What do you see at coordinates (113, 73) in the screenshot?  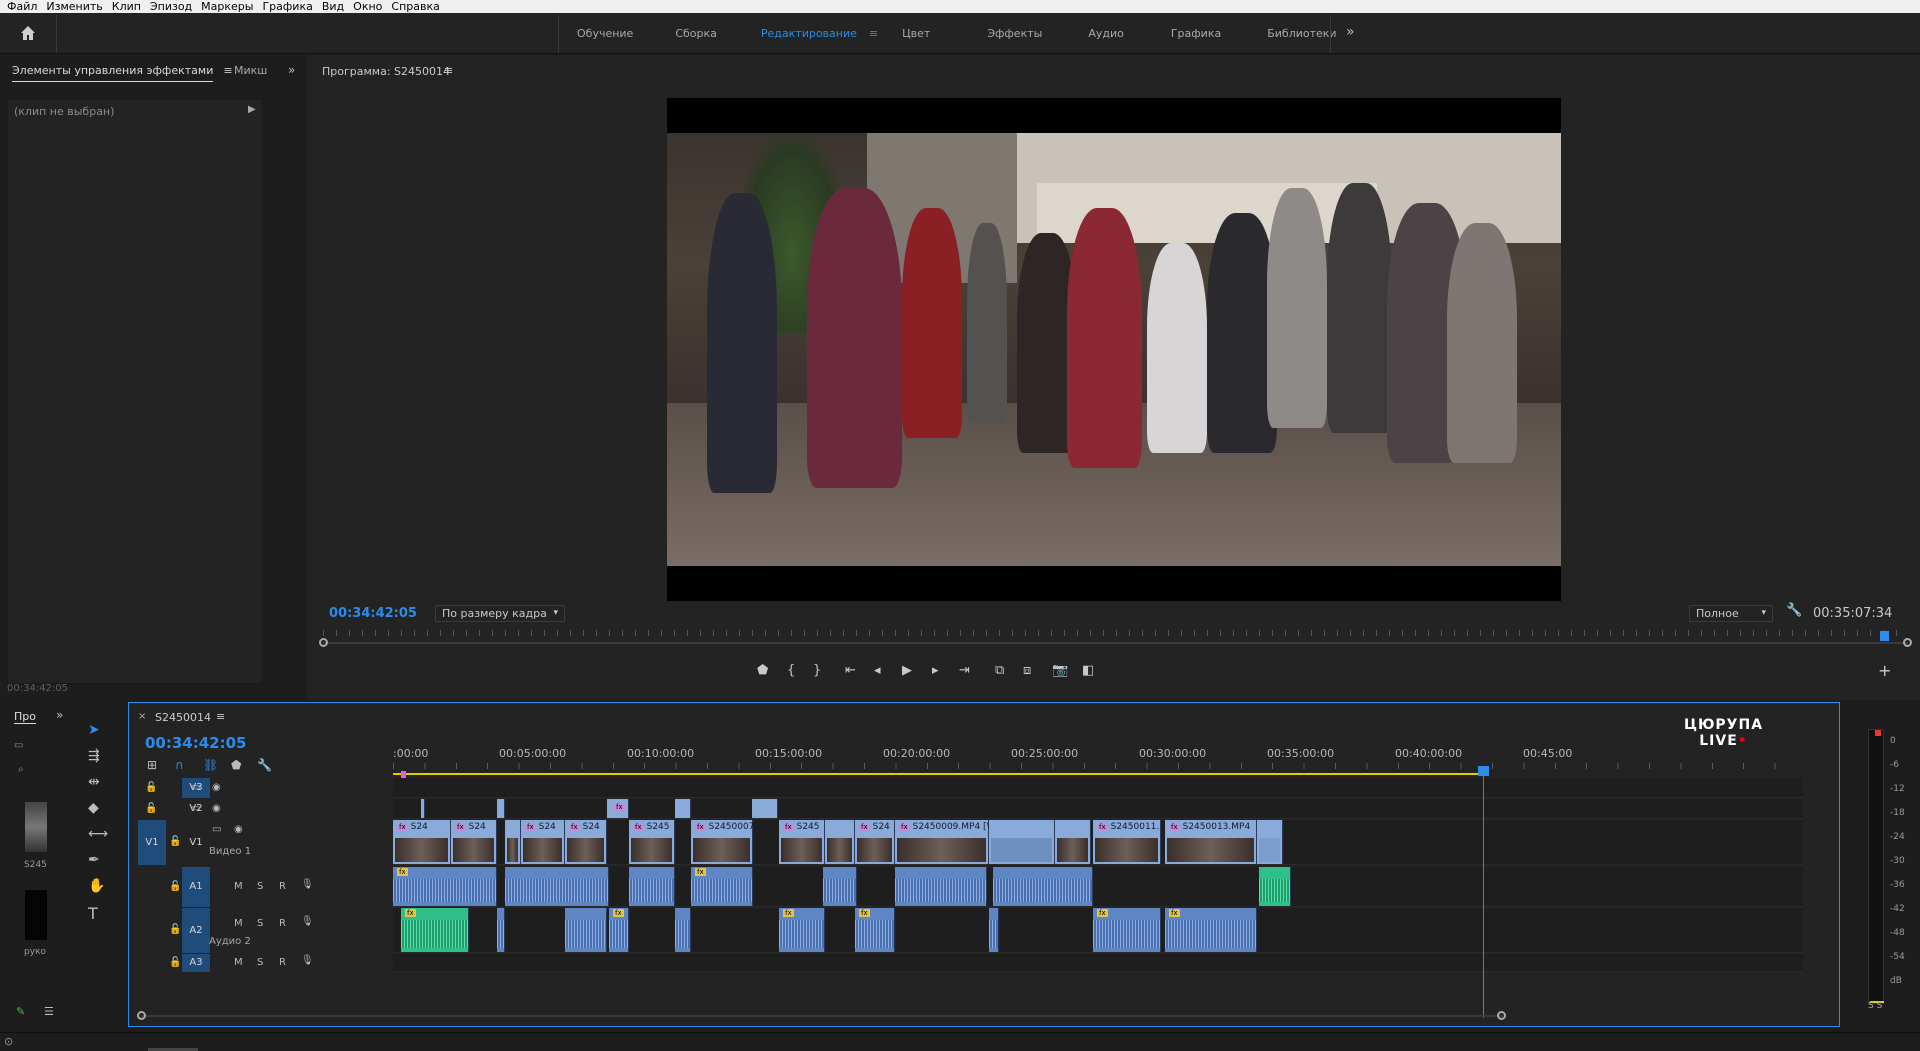 I see `tab-effect-controls: Элементы управления эффектами` at bounding box center [113, 73].